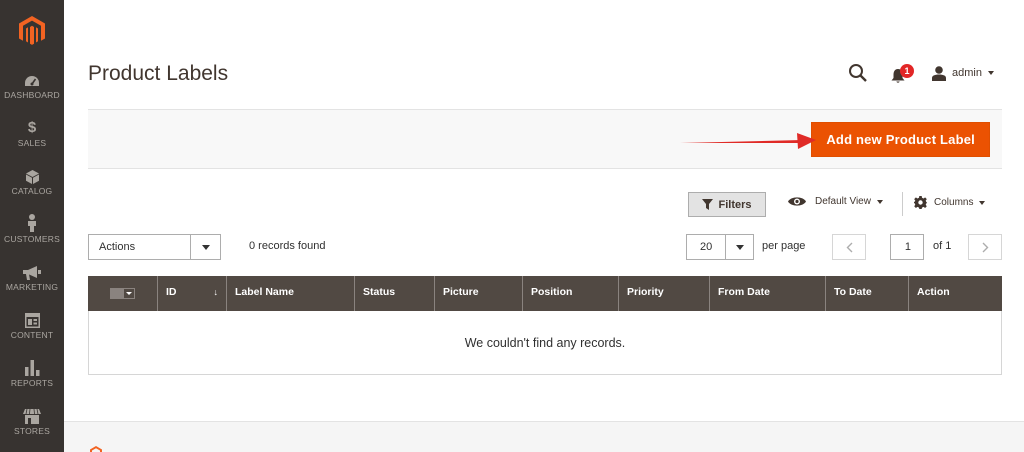  Describe the element at coordinates (645, 292) in the screenshot. I see `column-header-label: Priority` at that location.